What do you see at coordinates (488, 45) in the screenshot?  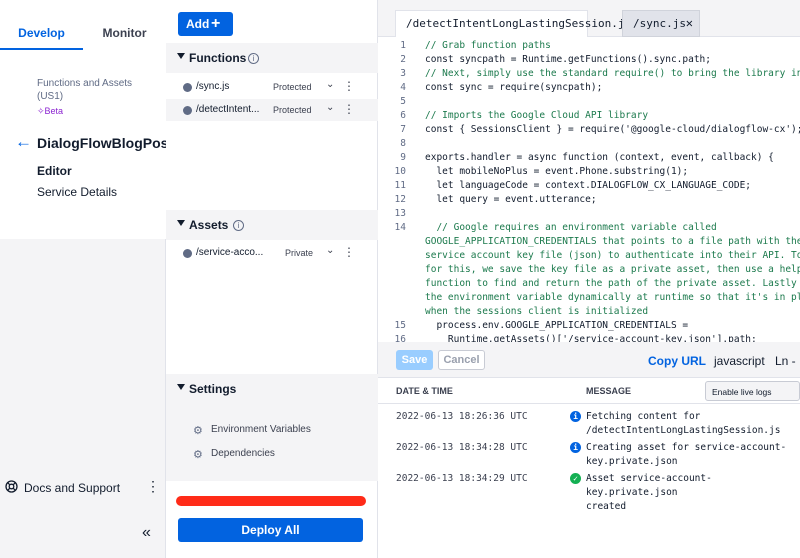 I see `code-text: // Grab function paths` at bounding box center [488, 45].